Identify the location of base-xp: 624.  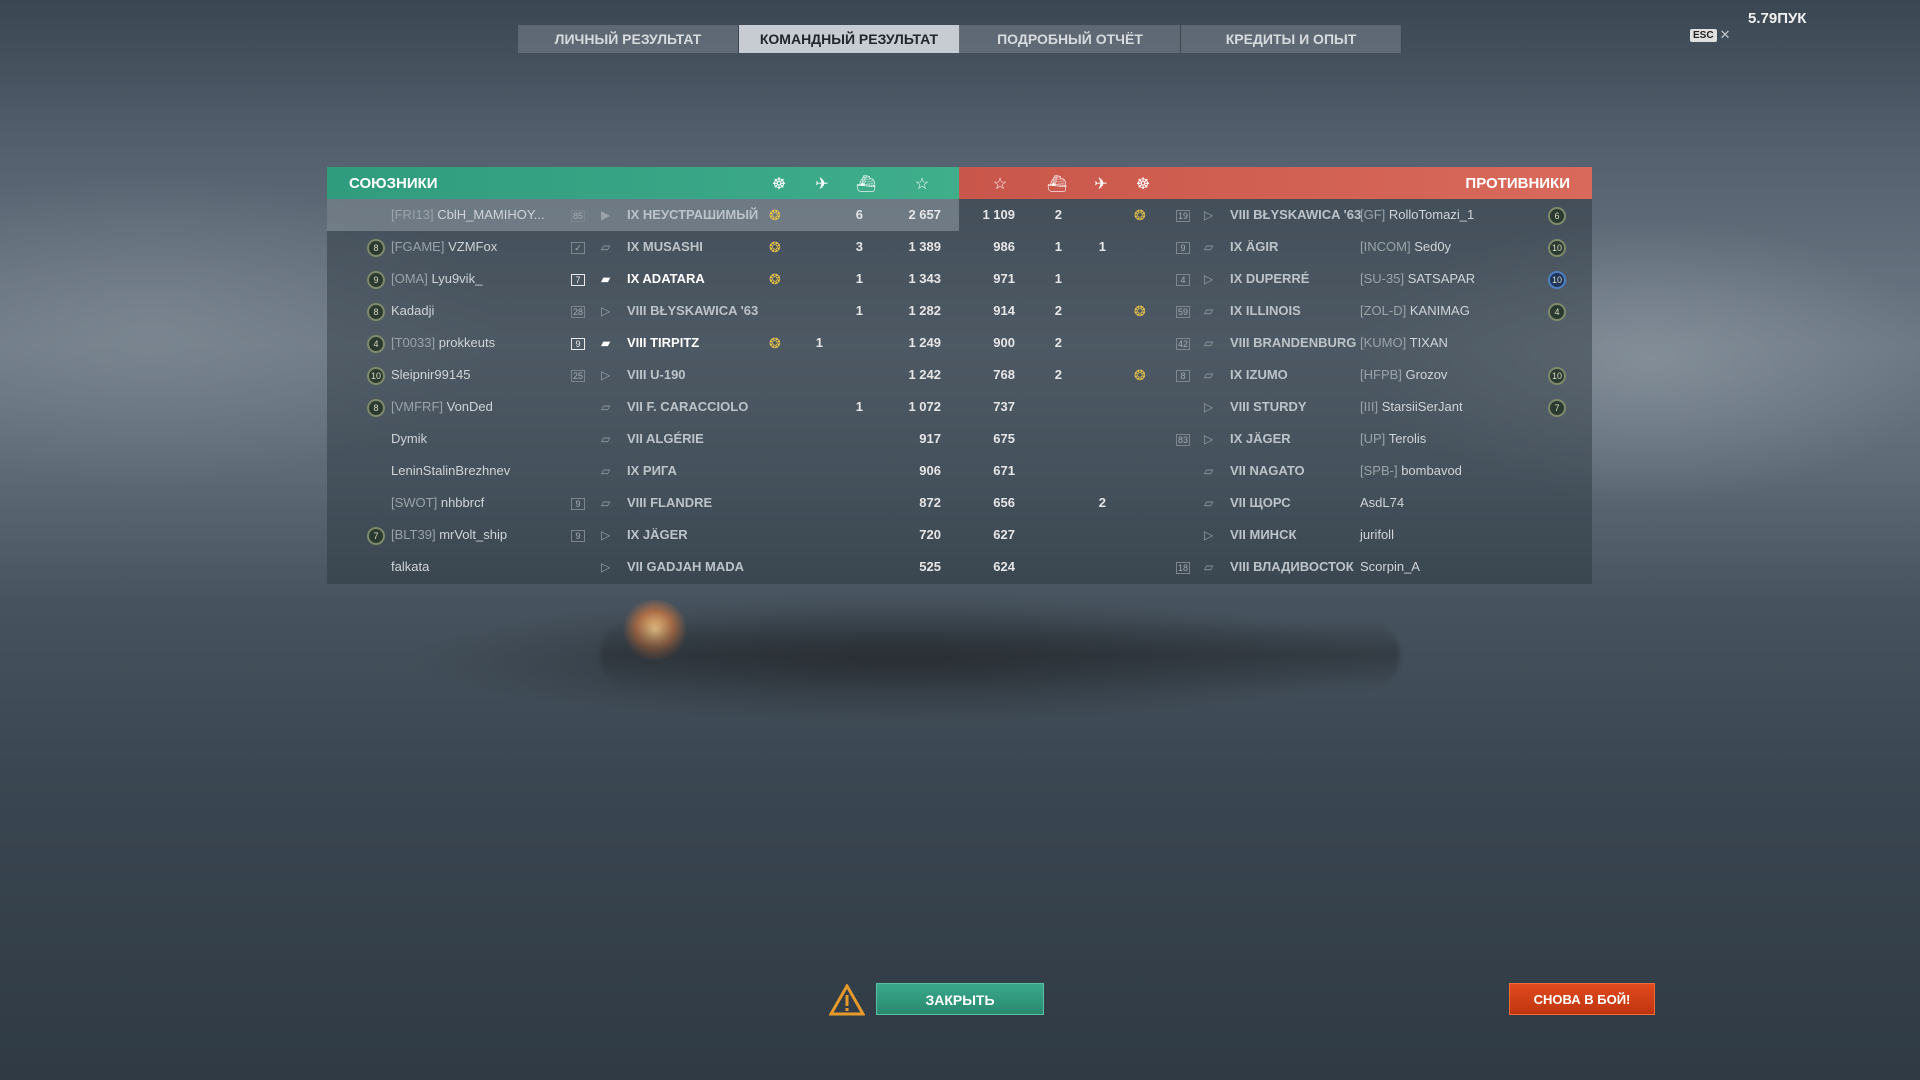
(1004, 566).